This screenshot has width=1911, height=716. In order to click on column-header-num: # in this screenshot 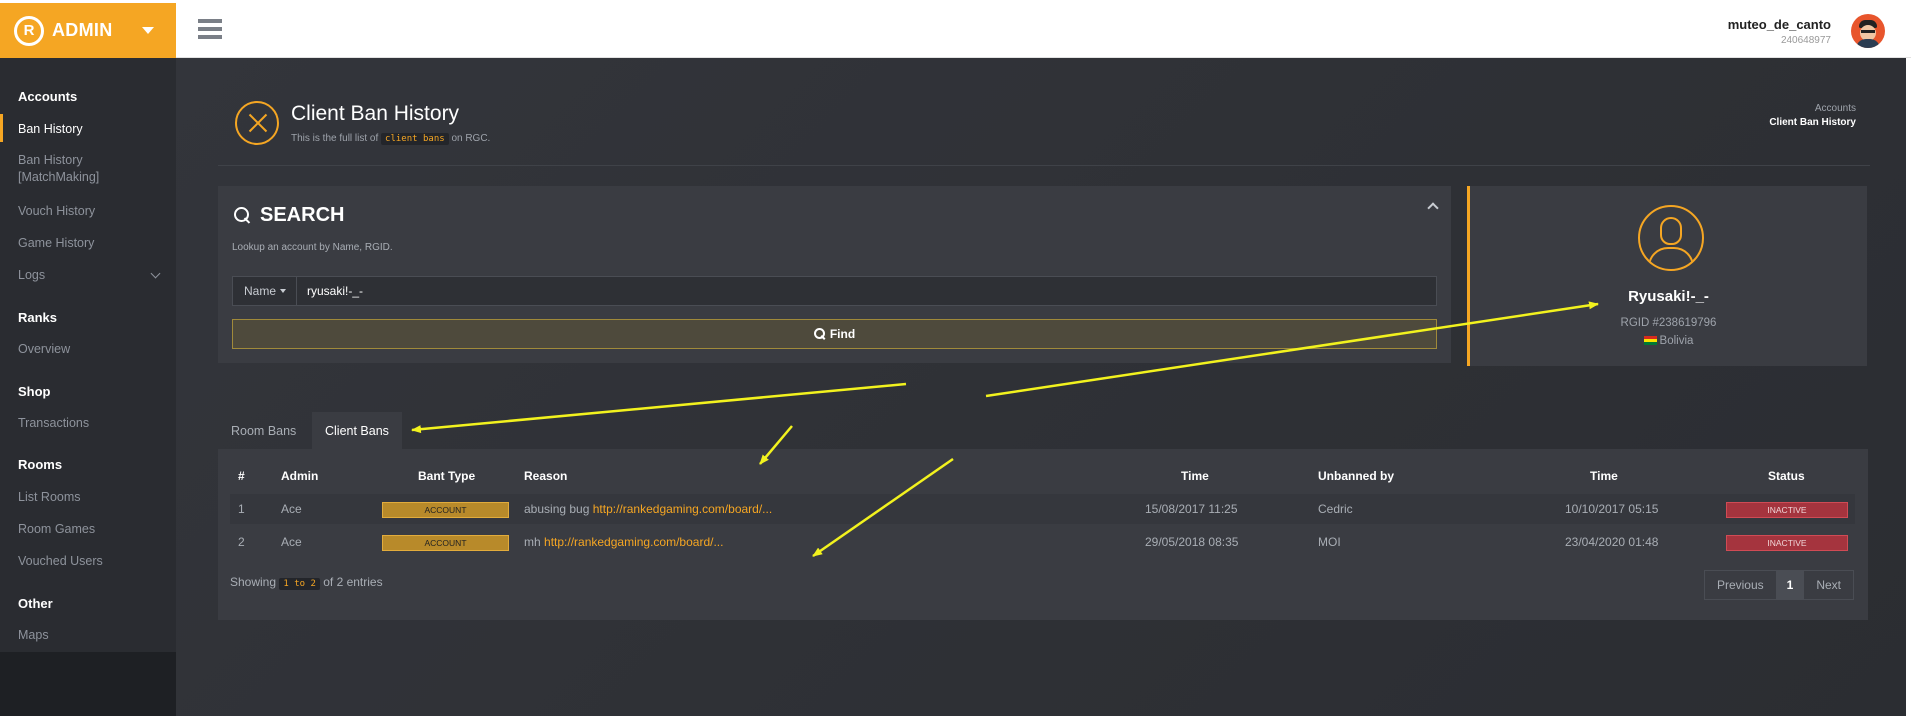, I will do `click(241, 476)`.